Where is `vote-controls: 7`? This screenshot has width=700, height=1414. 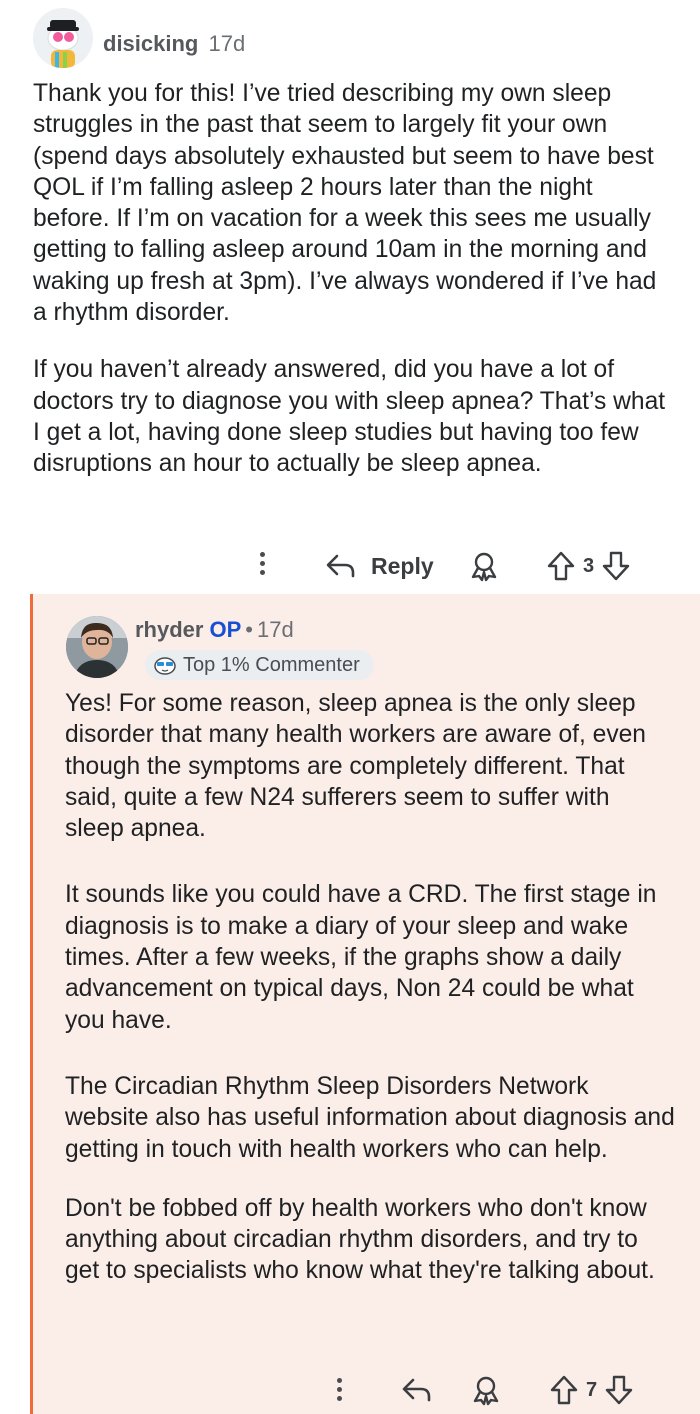
vote-controls: 7 is located at coordinates (591, 1390).